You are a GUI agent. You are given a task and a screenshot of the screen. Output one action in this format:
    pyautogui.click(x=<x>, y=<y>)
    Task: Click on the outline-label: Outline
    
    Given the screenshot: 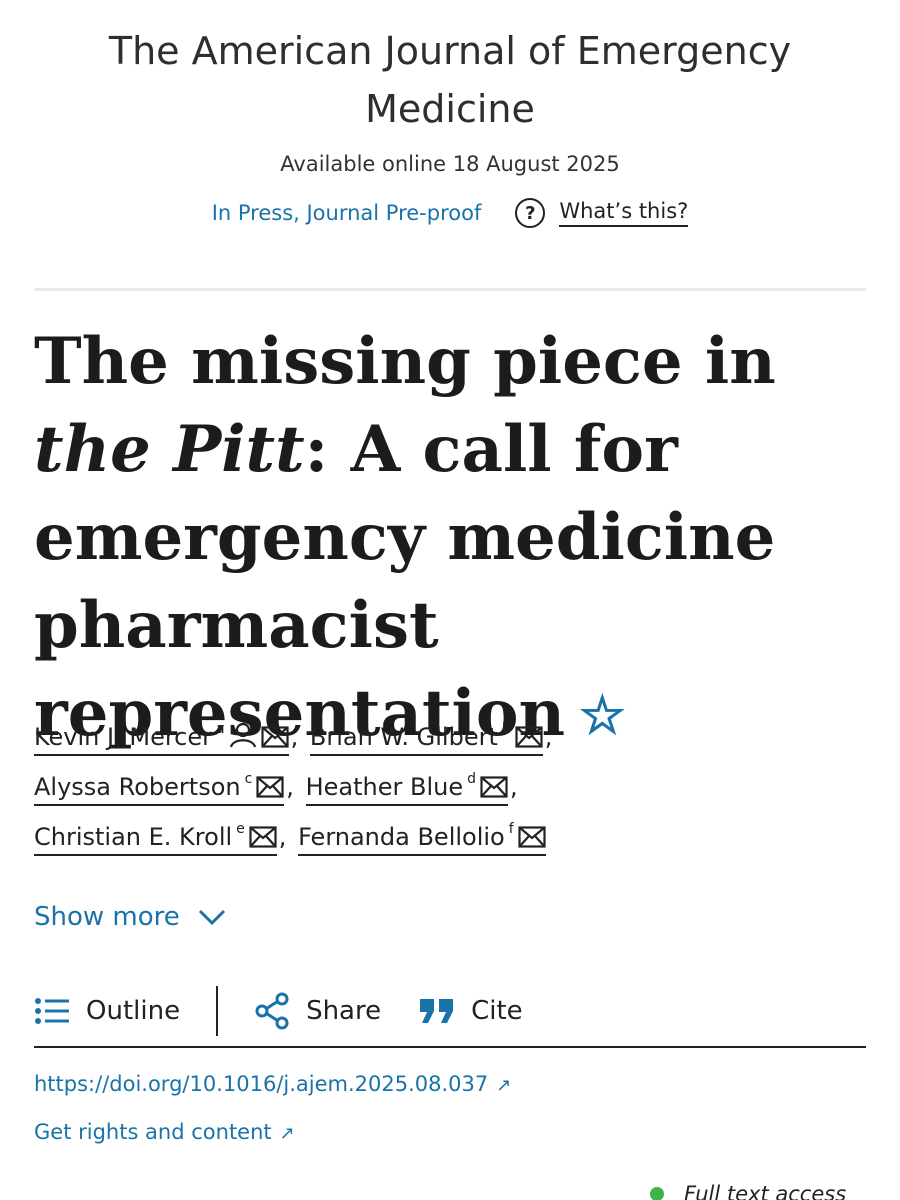 What is the action you would take?
    pyautogui.click(x=133, y=1011)
    